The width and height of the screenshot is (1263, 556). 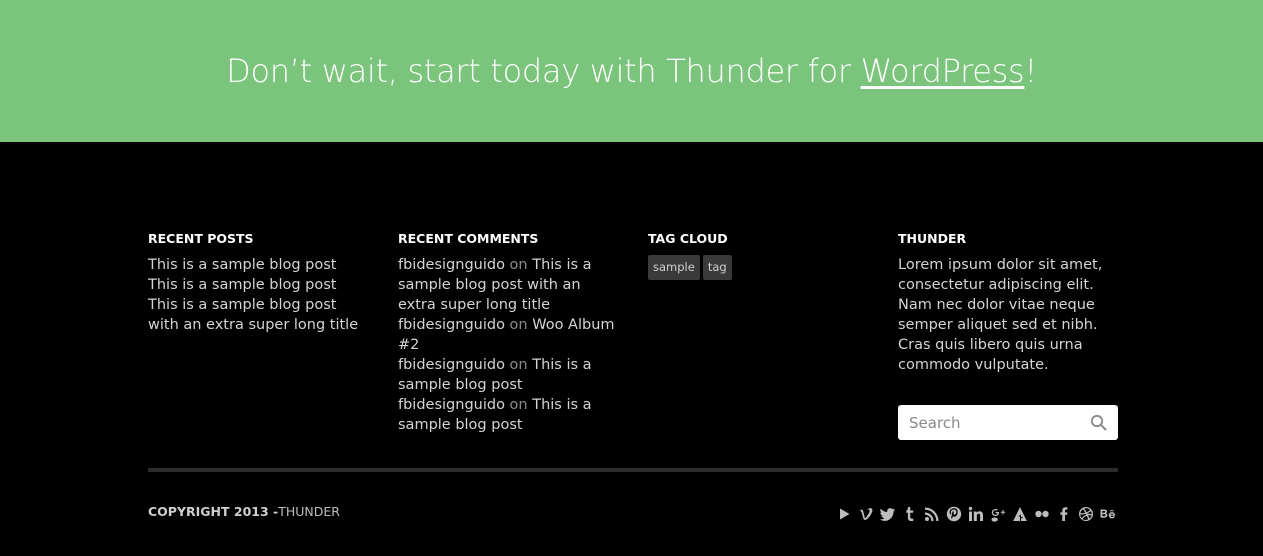 I want to click on search-input, so click(x=1008, y=422).